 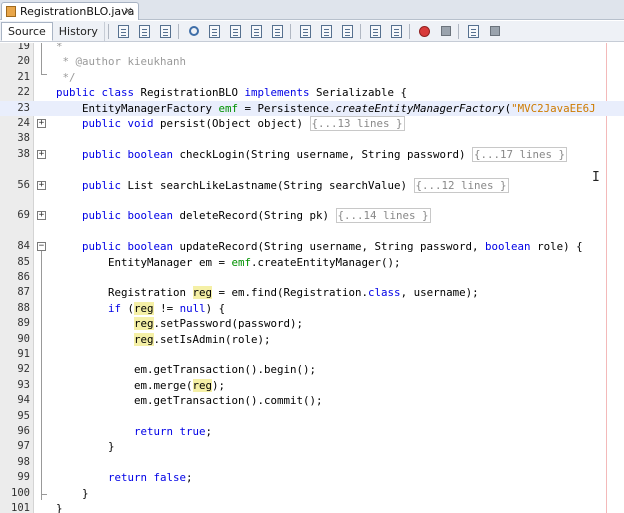 I want to click on code-line: 89 reg.setPassword(password);, so click(x=312, y=323).